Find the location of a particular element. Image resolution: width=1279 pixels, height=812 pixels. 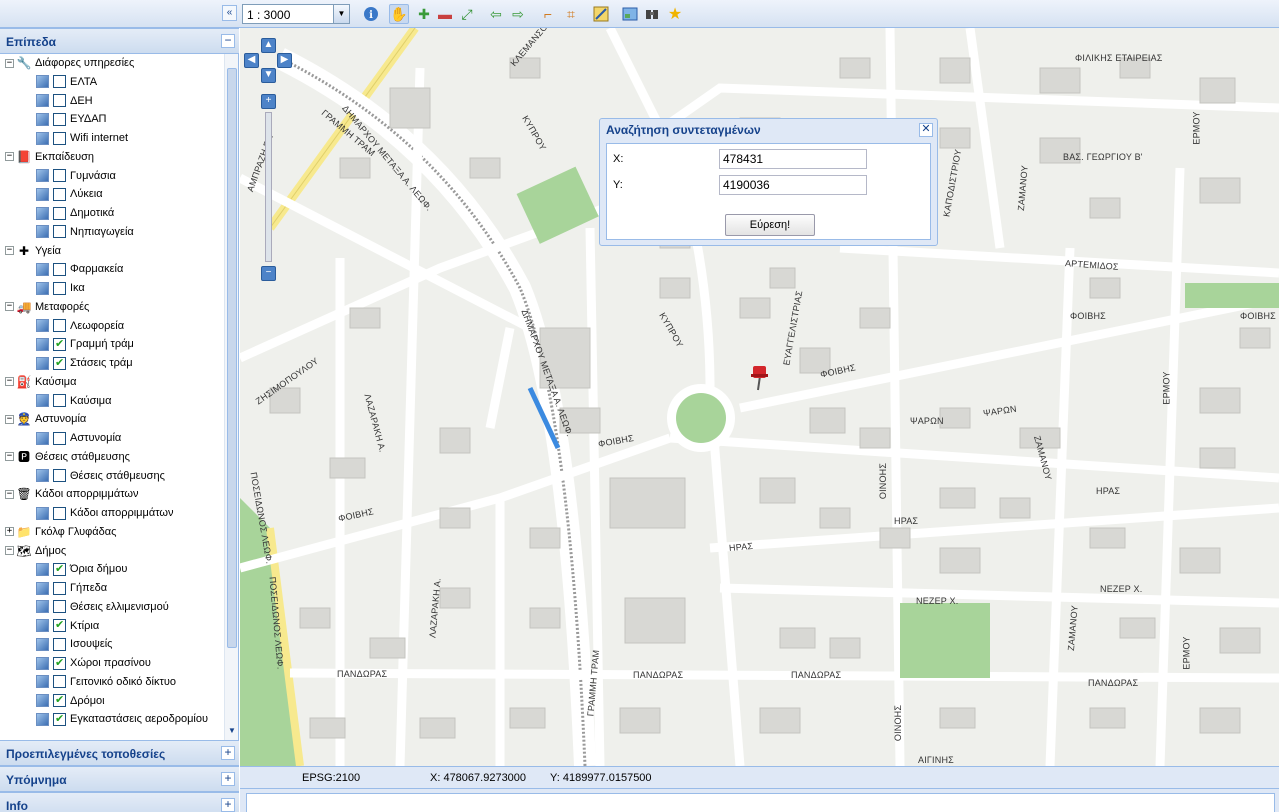

tree-layer-item: ΔΕΗ is located at coordinates (64, 101).